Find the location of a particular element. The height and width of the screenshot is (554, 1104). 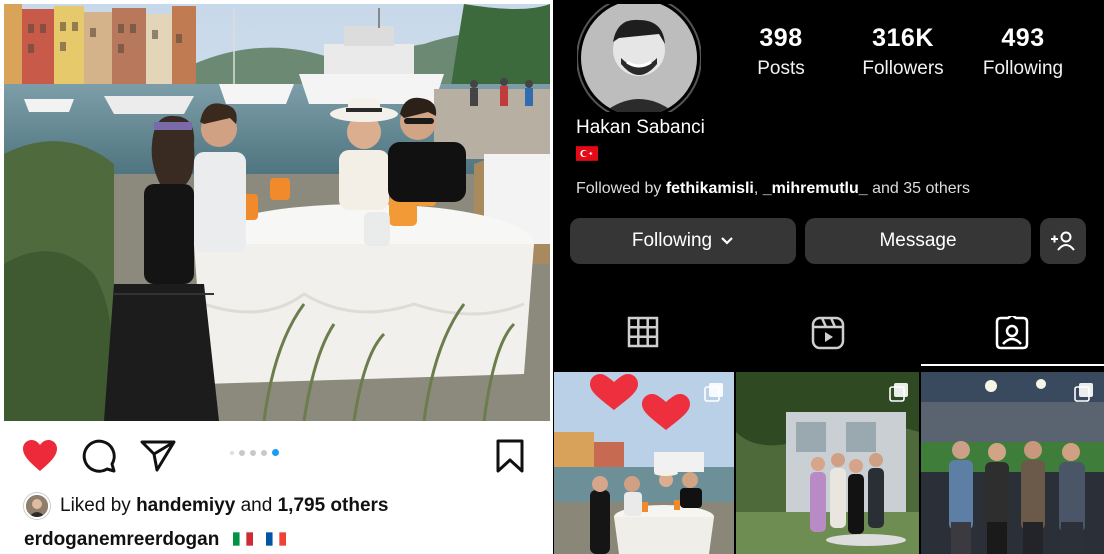

profile-tabs is located at coordinates (828, 337).